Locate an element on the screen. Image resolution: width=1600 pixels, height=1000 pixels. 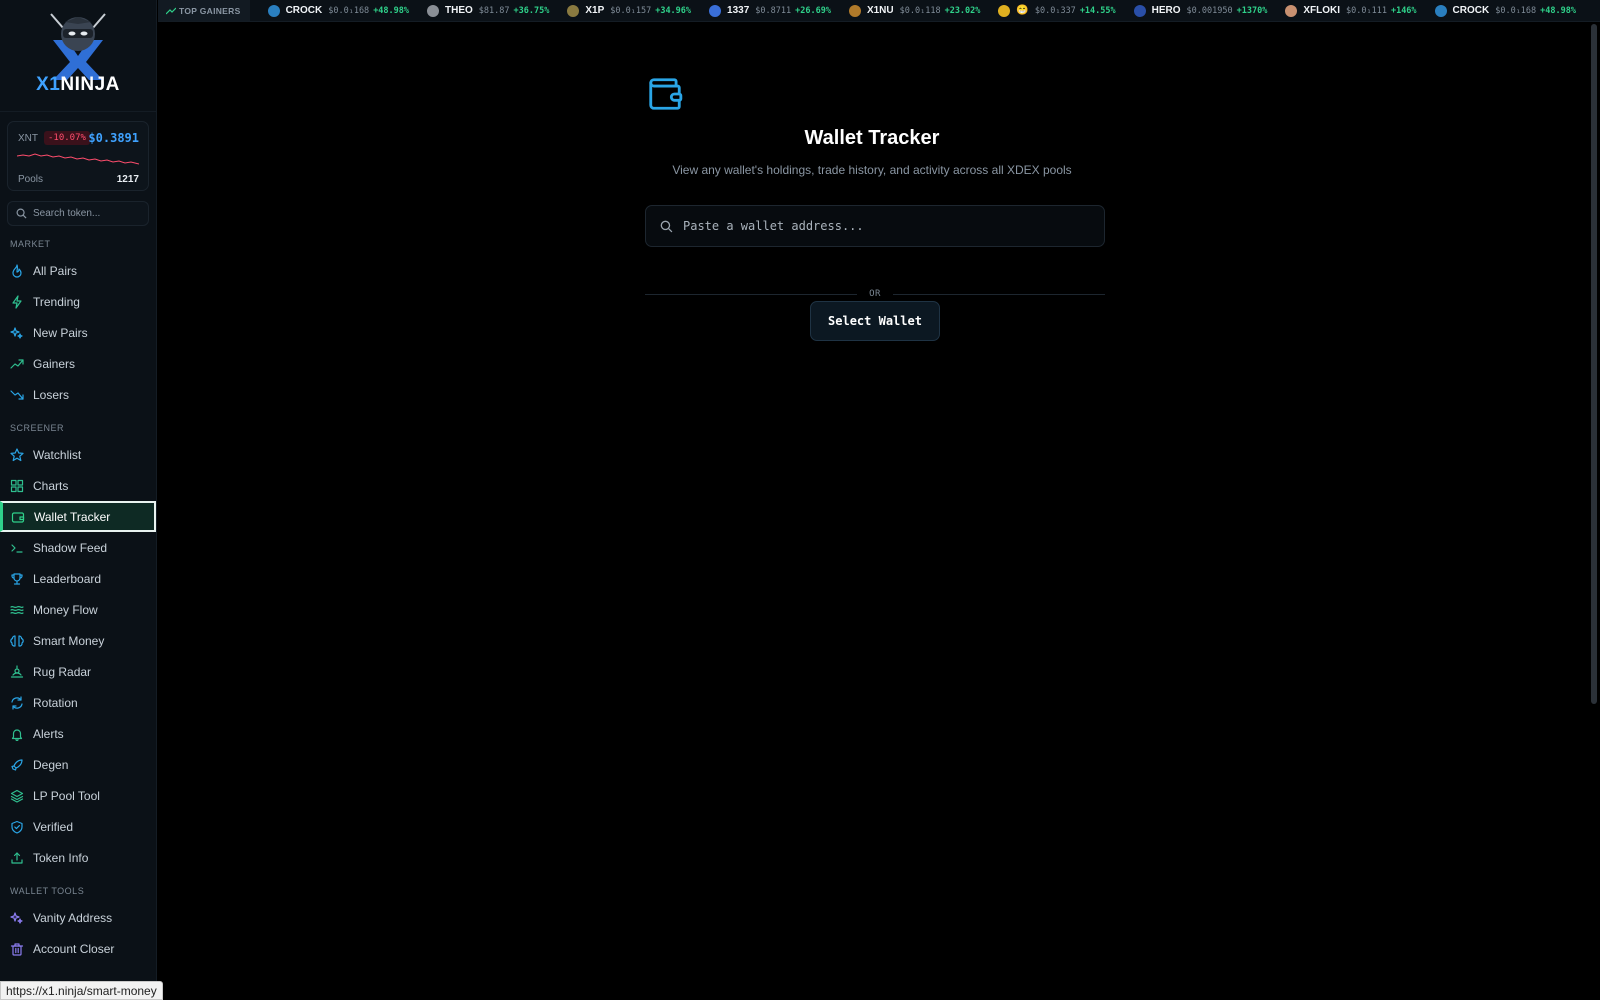
sidebar-item-charts: Charts is located at coordinates (78, 485).